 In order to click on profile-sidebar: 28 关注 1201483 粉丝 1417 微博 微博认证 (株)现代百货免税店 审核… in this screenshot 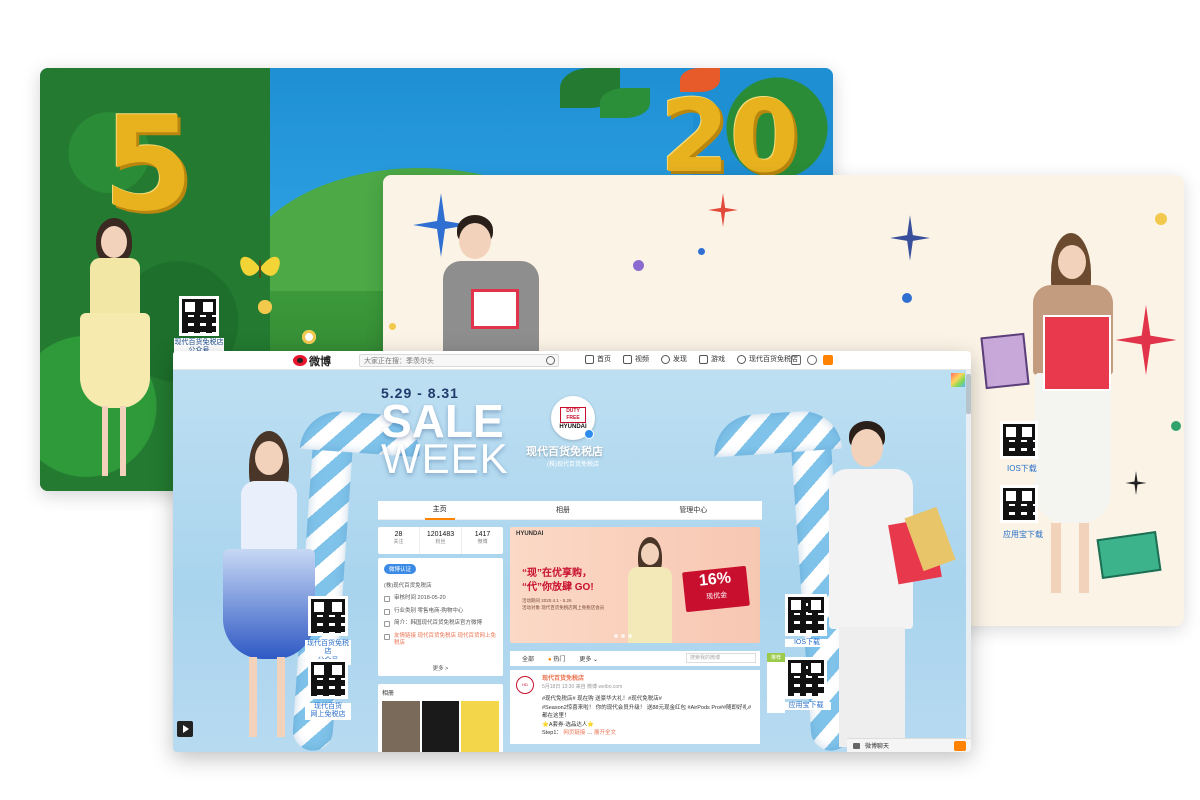, I will do `click(440, 639)`.